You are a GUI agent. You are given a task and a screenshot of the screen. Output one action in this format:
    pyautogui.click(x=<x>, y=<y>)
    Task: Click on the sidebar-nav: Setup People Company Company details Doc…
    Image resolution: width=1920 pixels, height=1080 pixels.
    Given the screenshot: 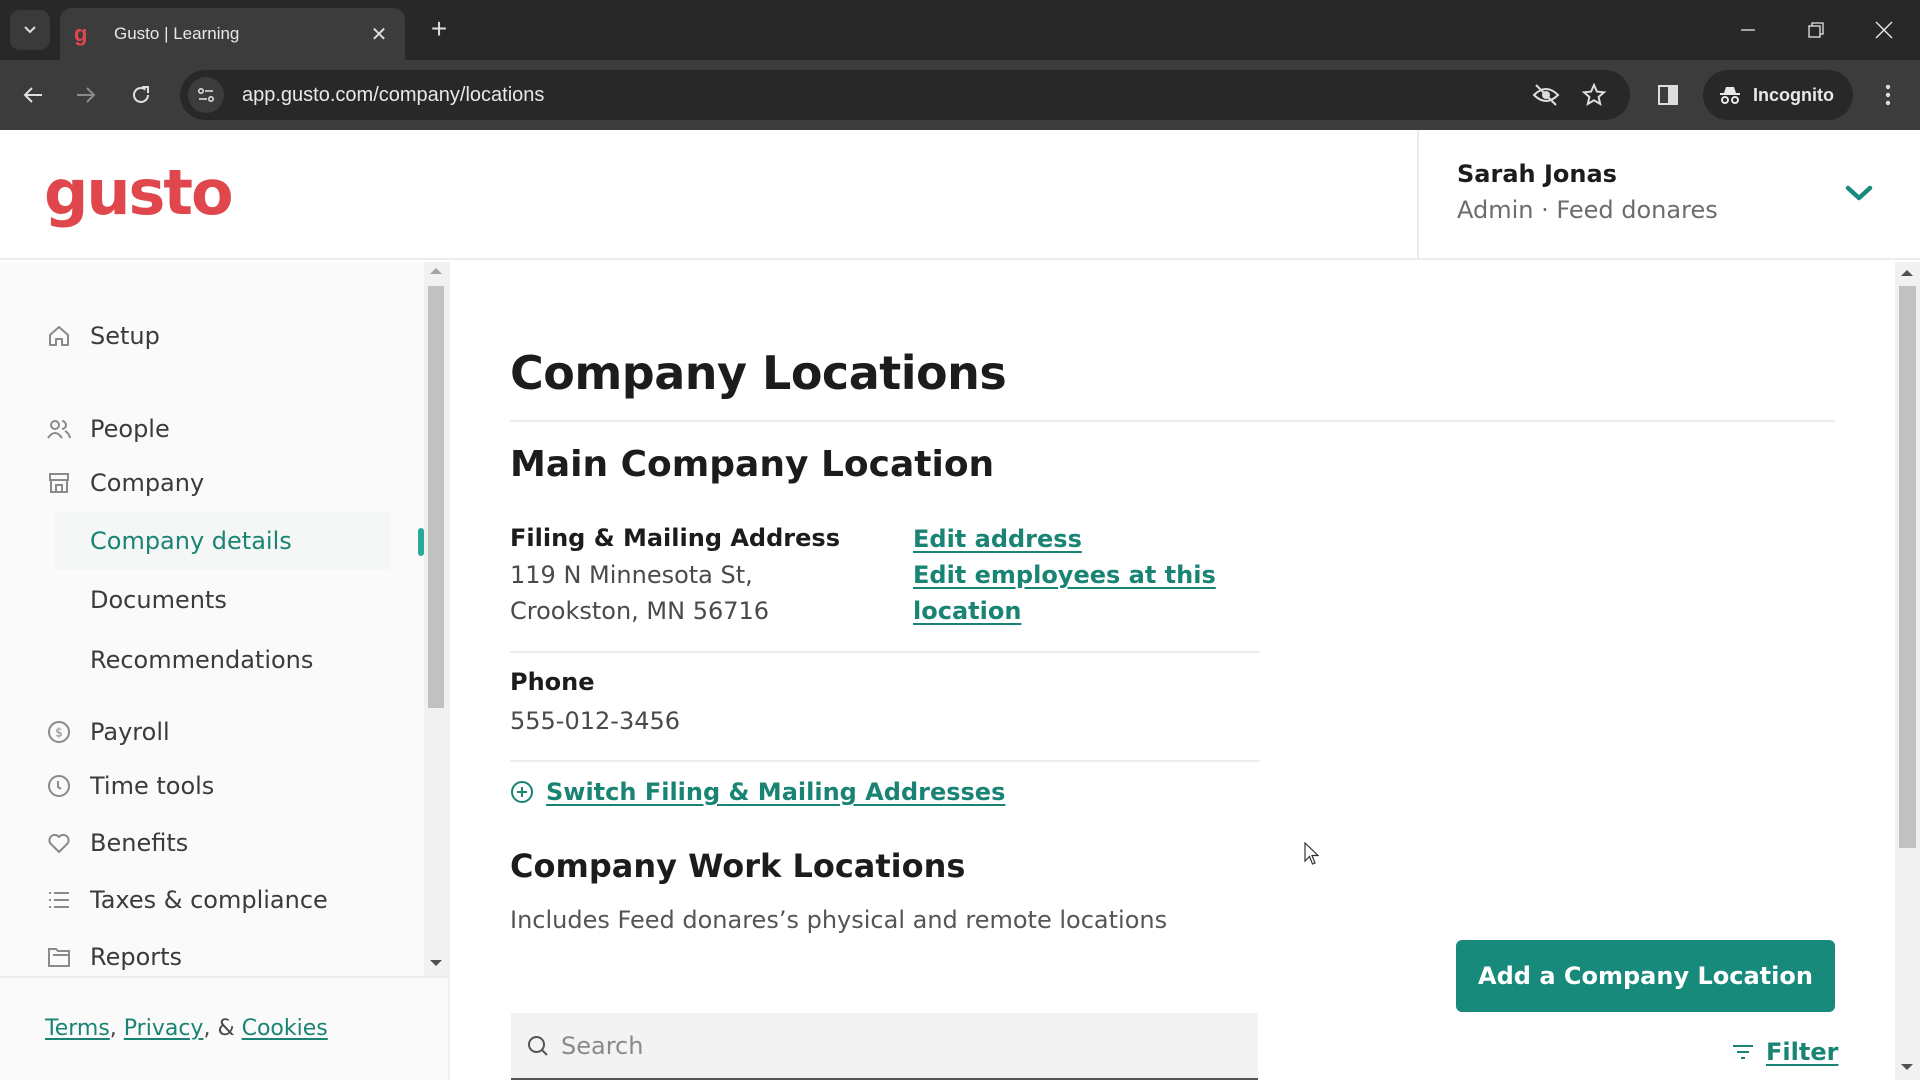 What is the action you would take?
    pyautogui.click(x=212, y=619)
    